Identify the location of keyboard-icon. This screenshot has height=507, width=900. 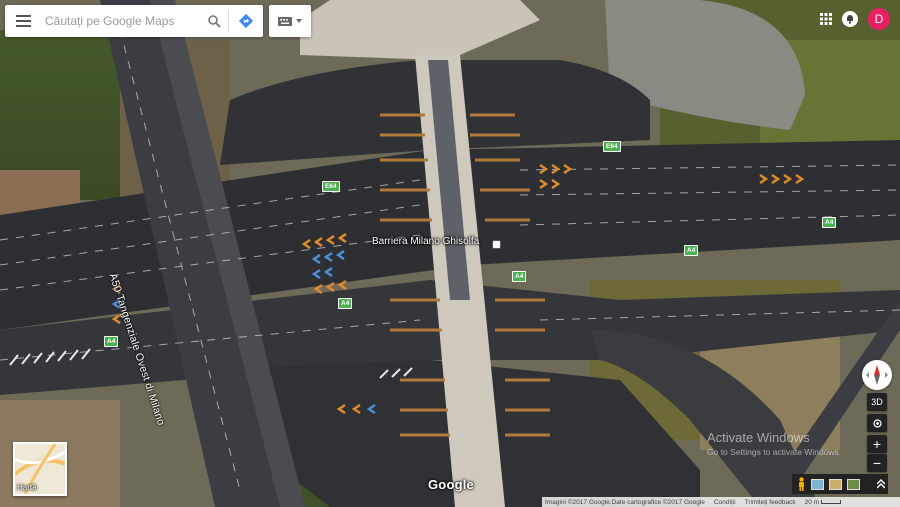
(285, 21).